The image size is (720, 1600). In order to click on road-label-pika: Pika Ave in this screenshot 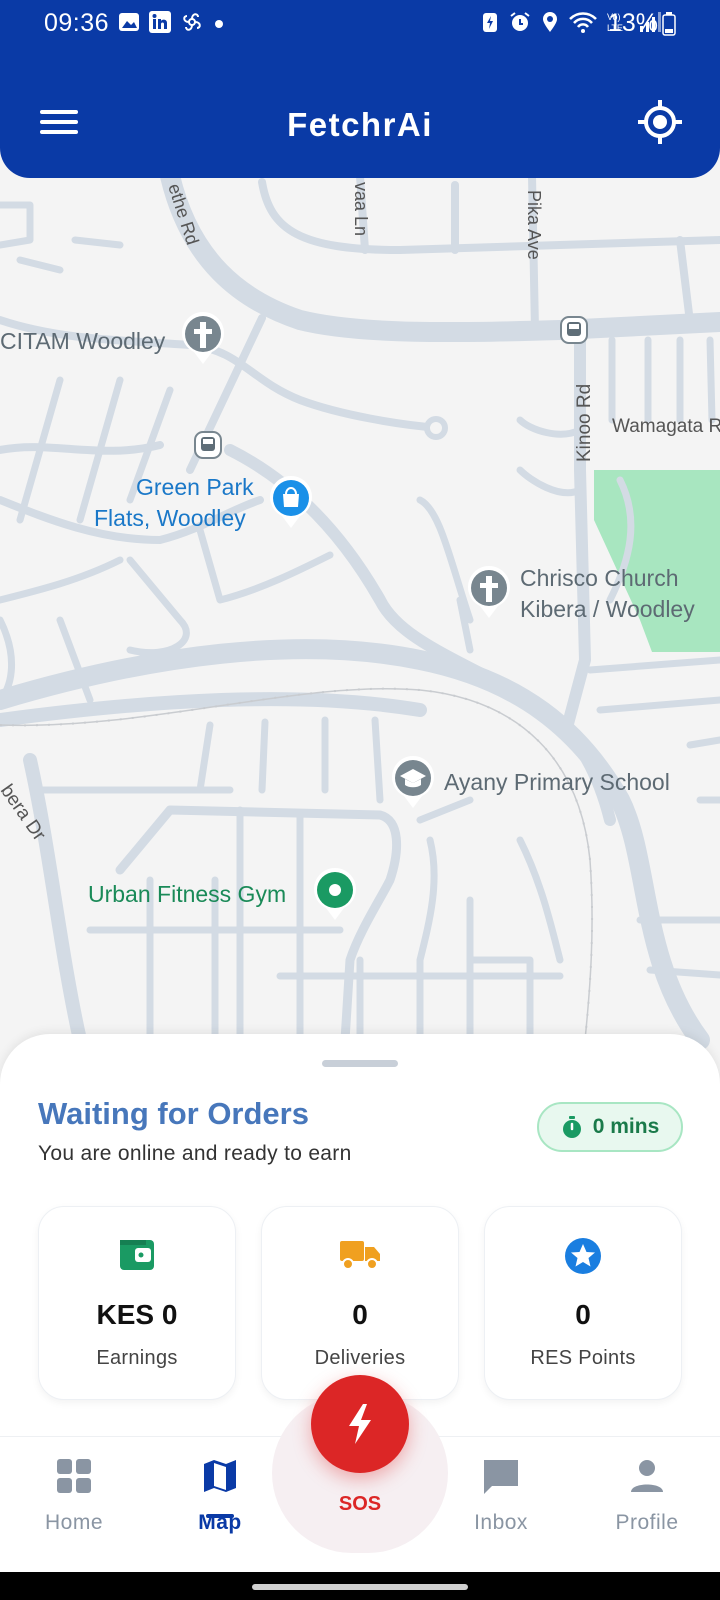, I will do `click(534, 225)`.